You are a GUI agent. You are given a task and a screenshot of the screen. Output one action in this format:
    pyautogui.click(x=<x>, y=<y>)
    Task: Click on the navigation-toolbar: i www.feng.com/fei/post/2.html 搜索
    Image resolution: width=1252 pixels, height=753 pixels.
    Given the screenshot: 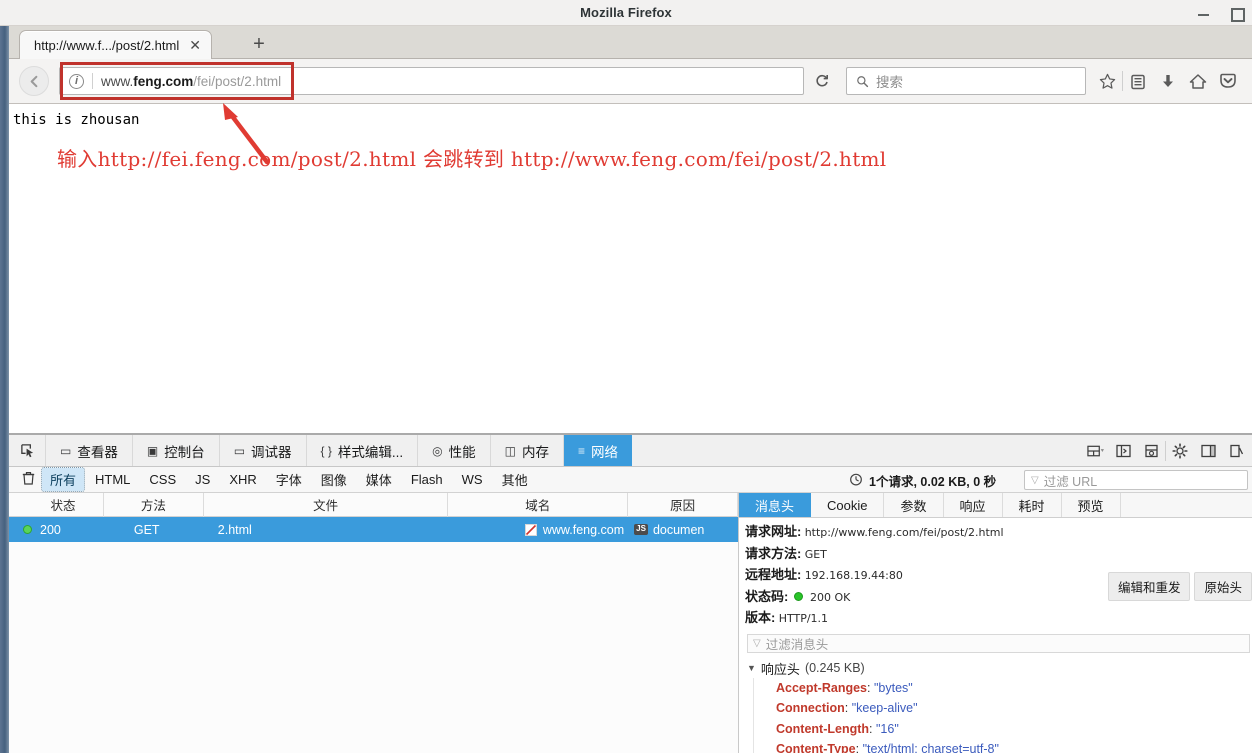 What is the action you would take?
    pyautogui.click(x=630, y=81)
    